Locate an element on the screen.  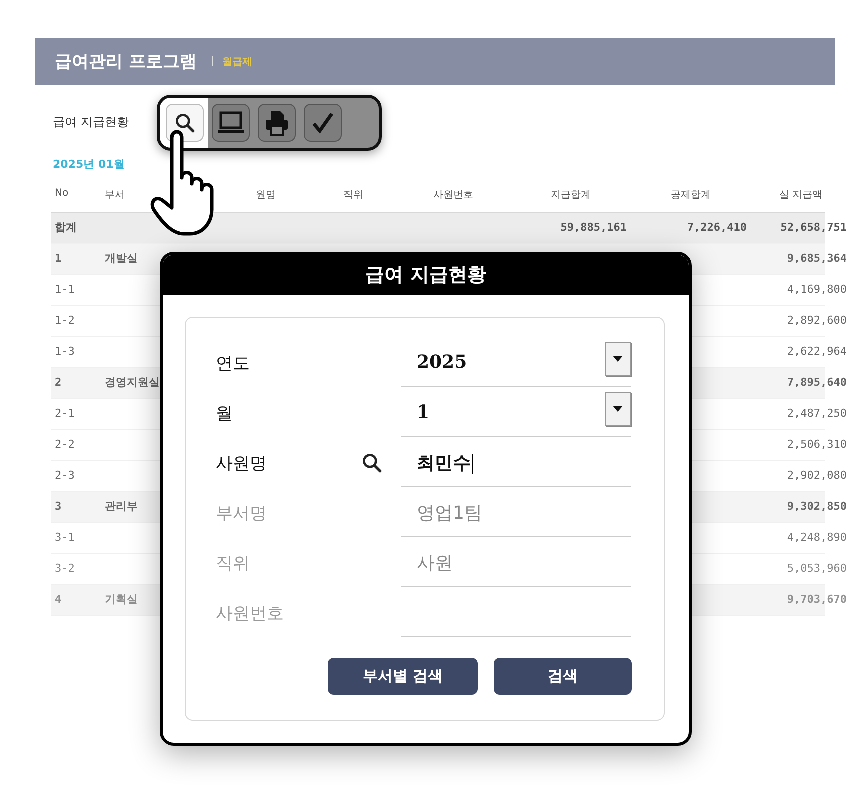
table-cell-text: 1-1 is located at coordinates (65, 290).